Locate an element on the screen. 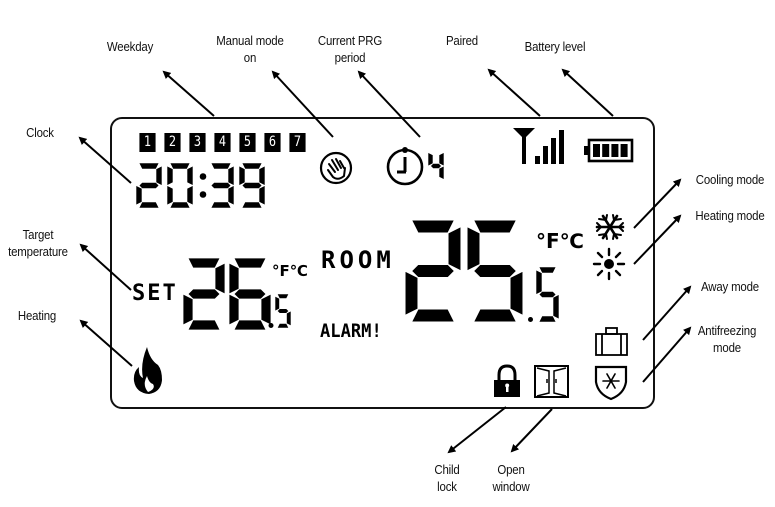 The width and height of the screenshot is (775, 507). arrow-child-lock is located at coordinates (477, 430).